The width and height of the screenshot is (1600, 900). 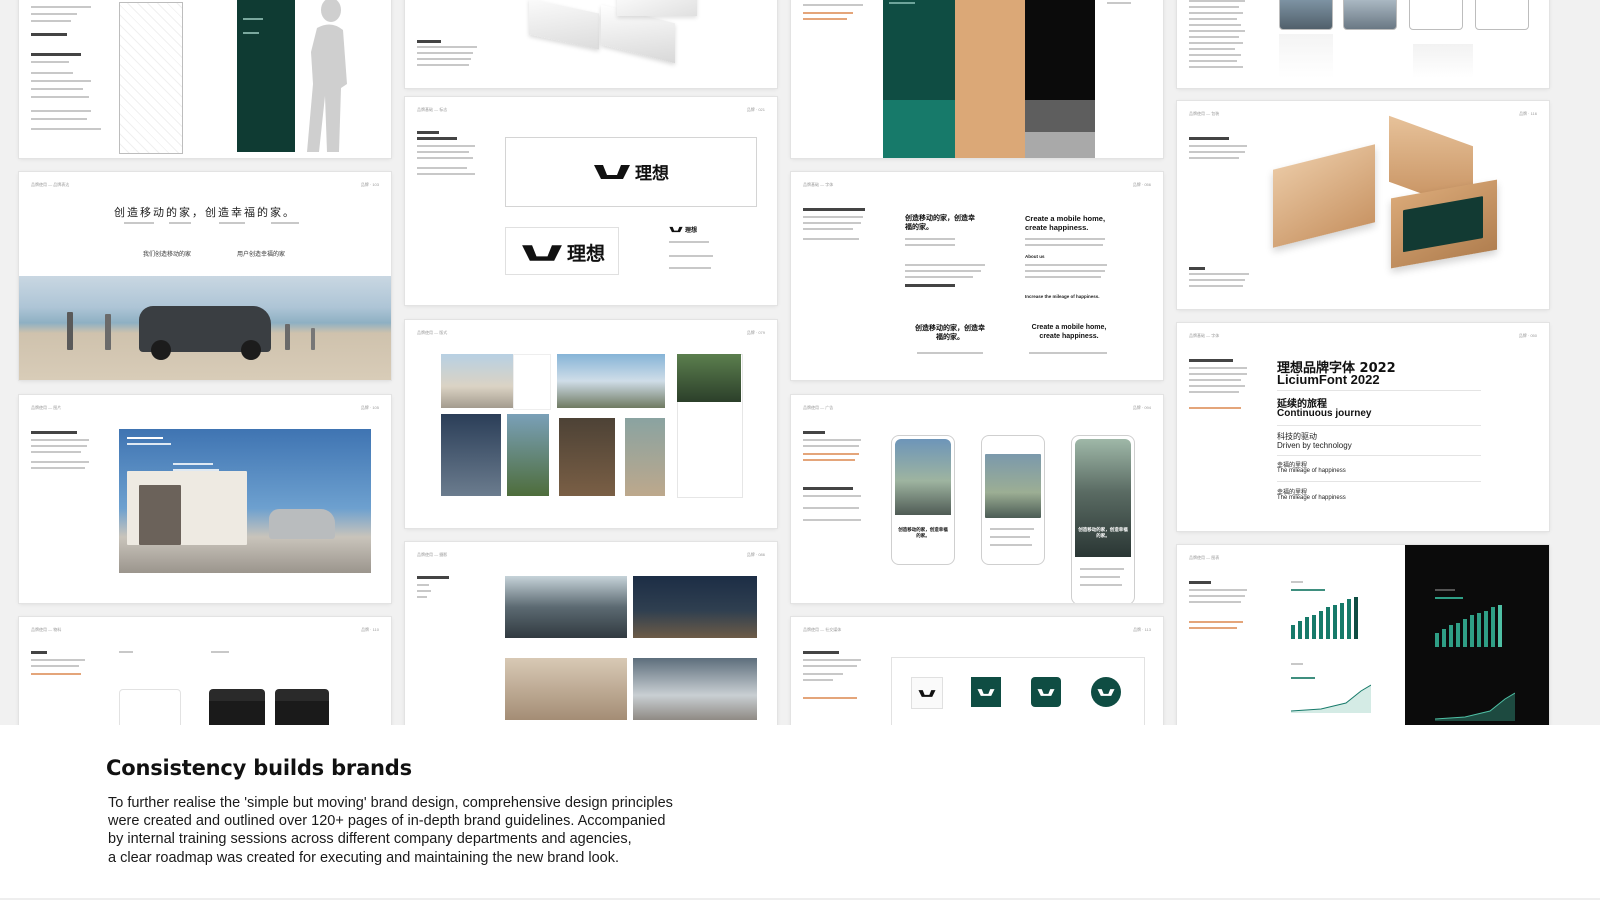 I want to click on dark-chart-panel, so click(x=1477, y=635).